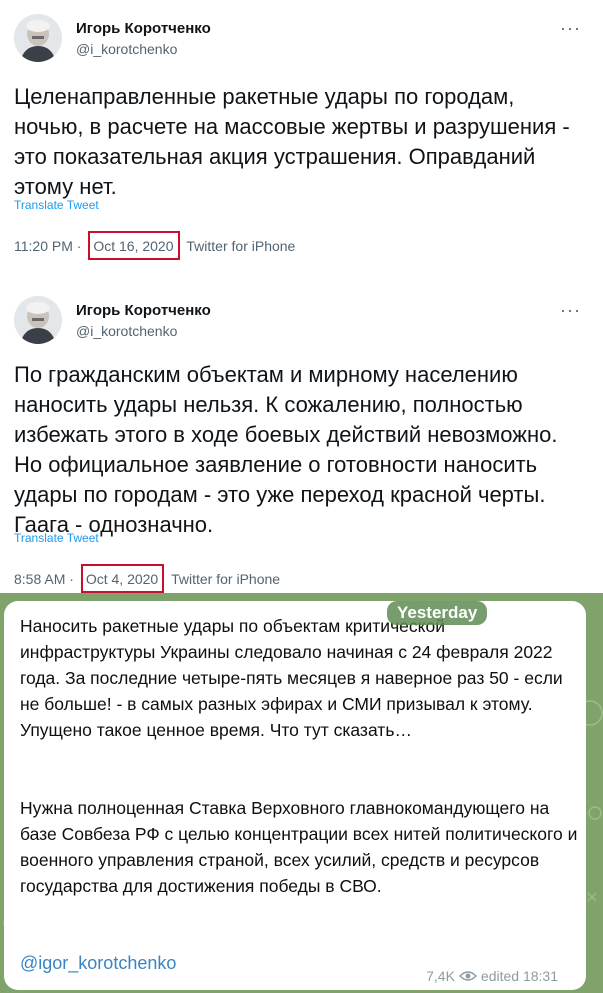 The width and height of the screenshot is (603, 993). What do you see at coordinates (467, 976) in the screenshot?
I see `eye-icon` at bounding box center [467, 976].